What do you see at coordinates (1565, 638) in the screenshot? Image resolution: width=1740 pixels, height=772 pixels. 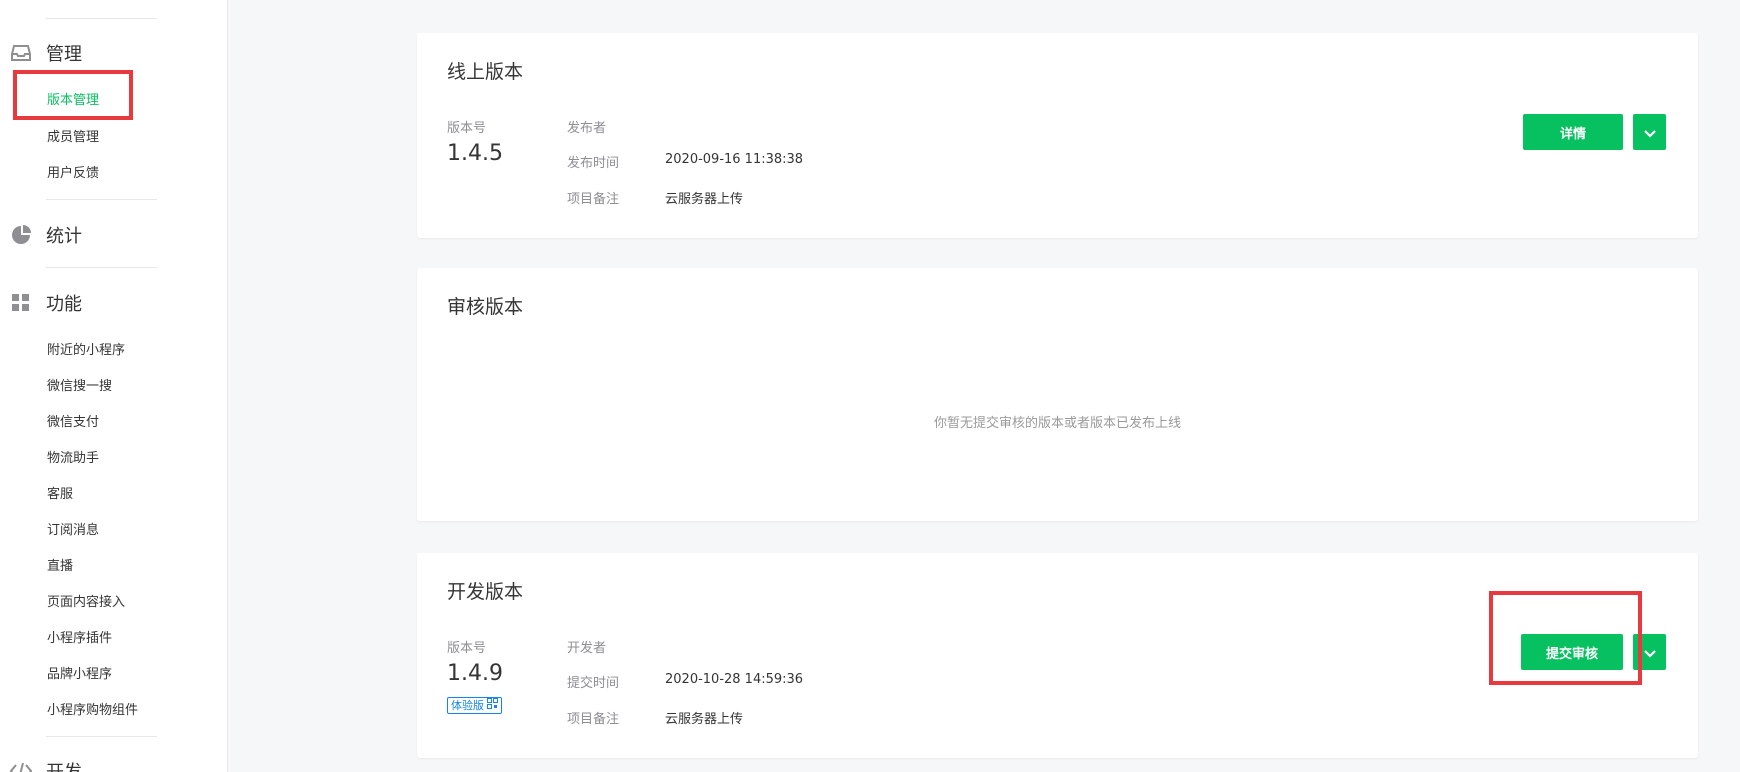 I see `highlight-box-submit-review` at bounding box center [1565, 638].